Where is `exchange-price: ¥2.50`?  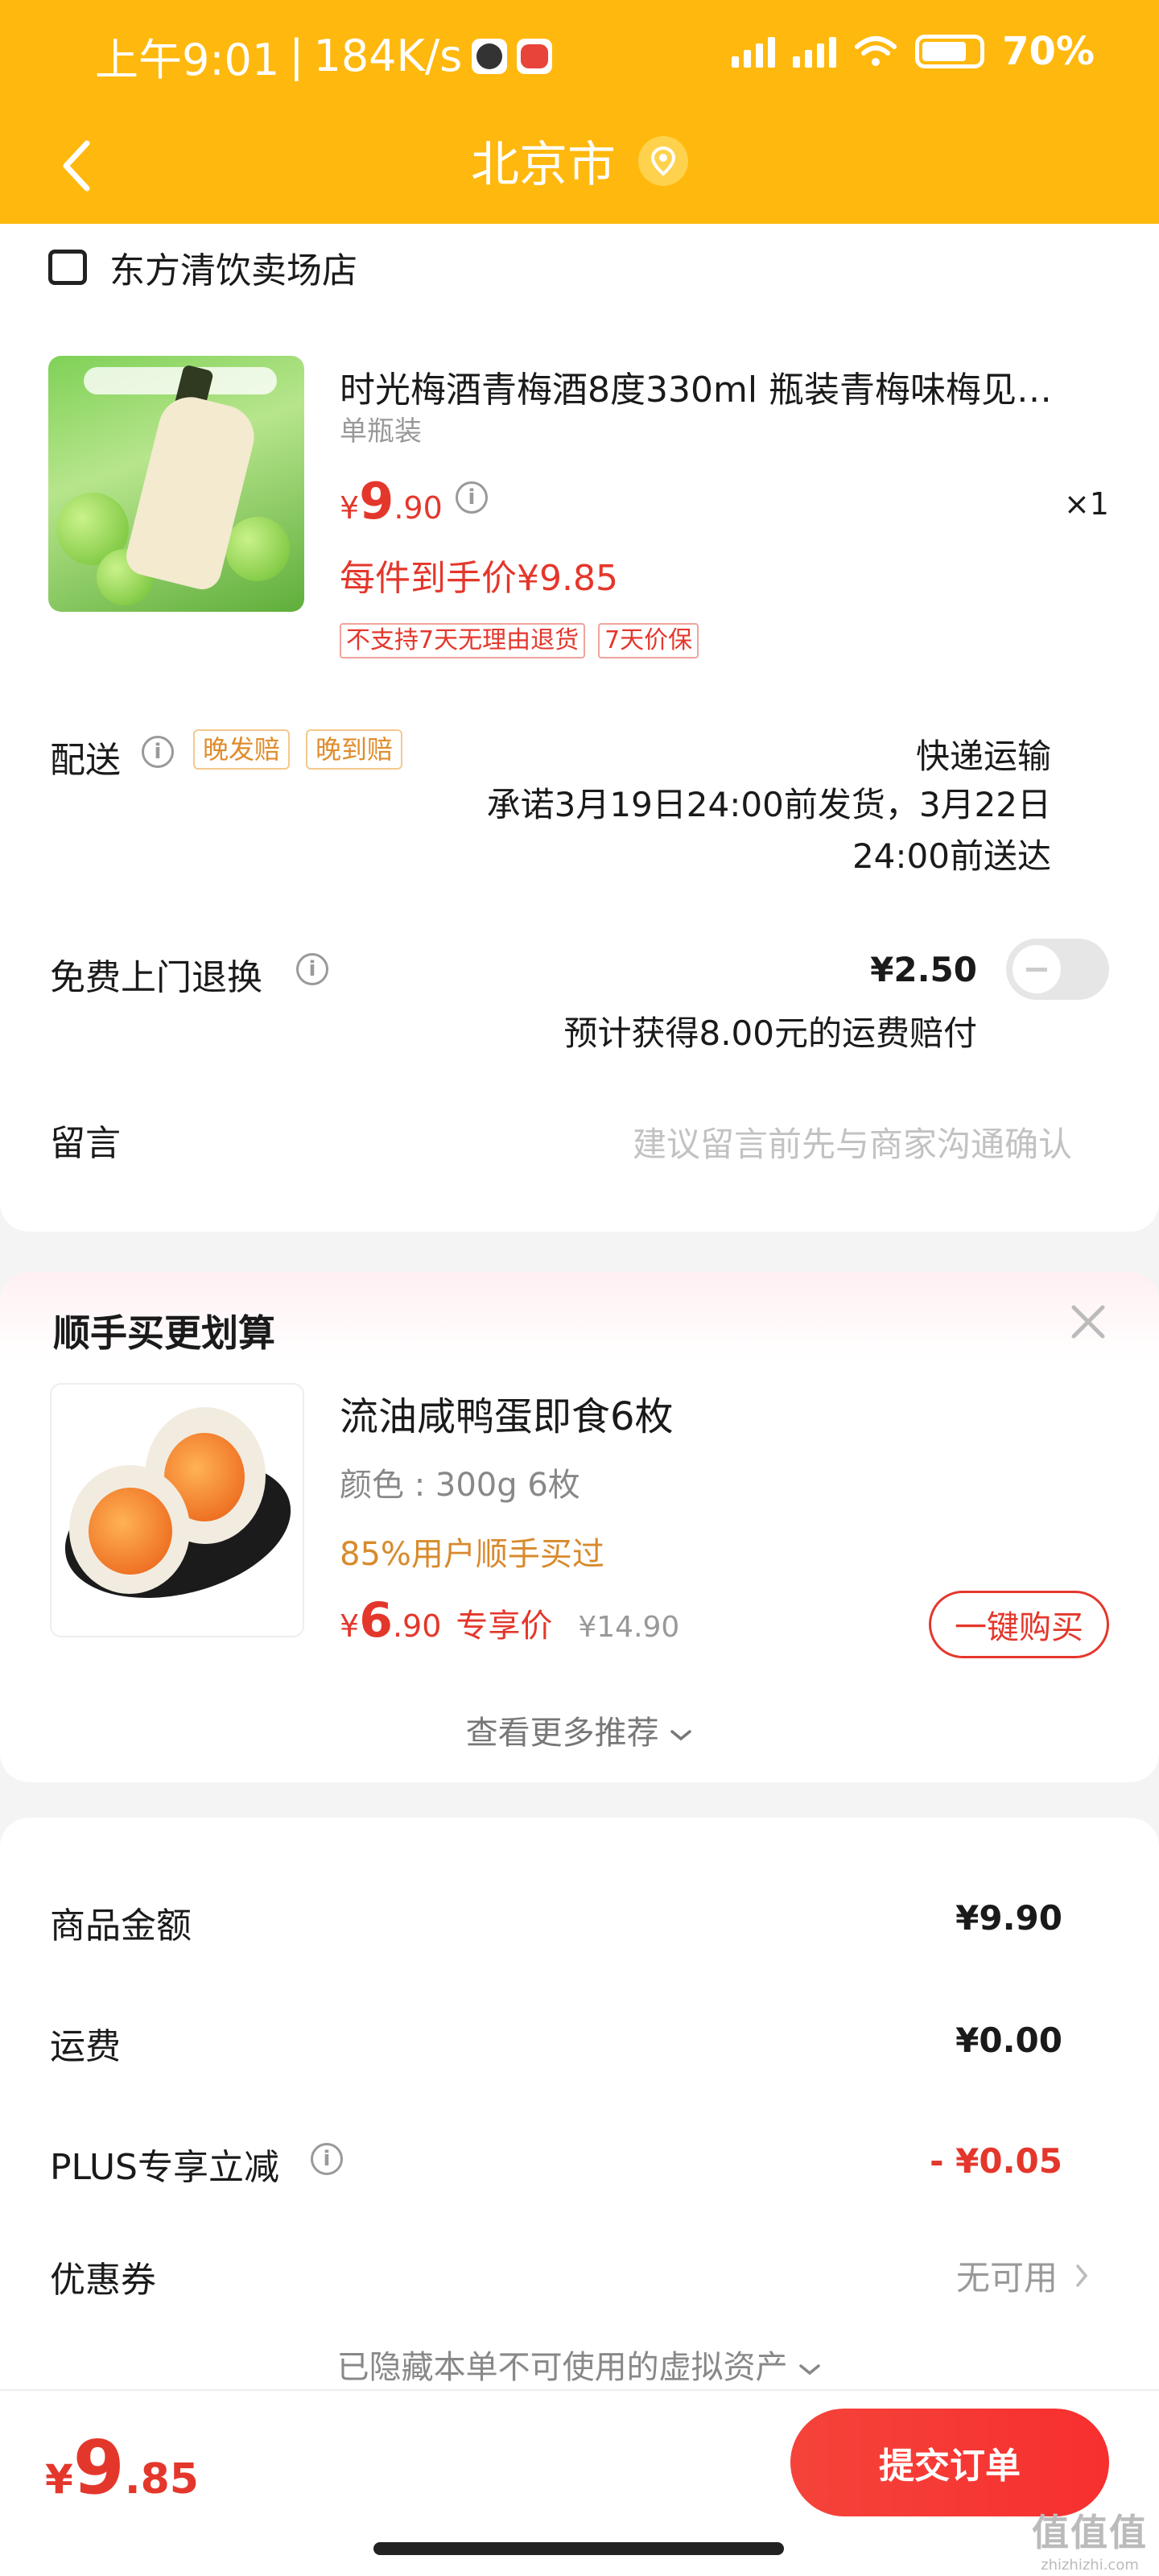 exchange-price: ¥2.50 is located at coordinates (923, 969).